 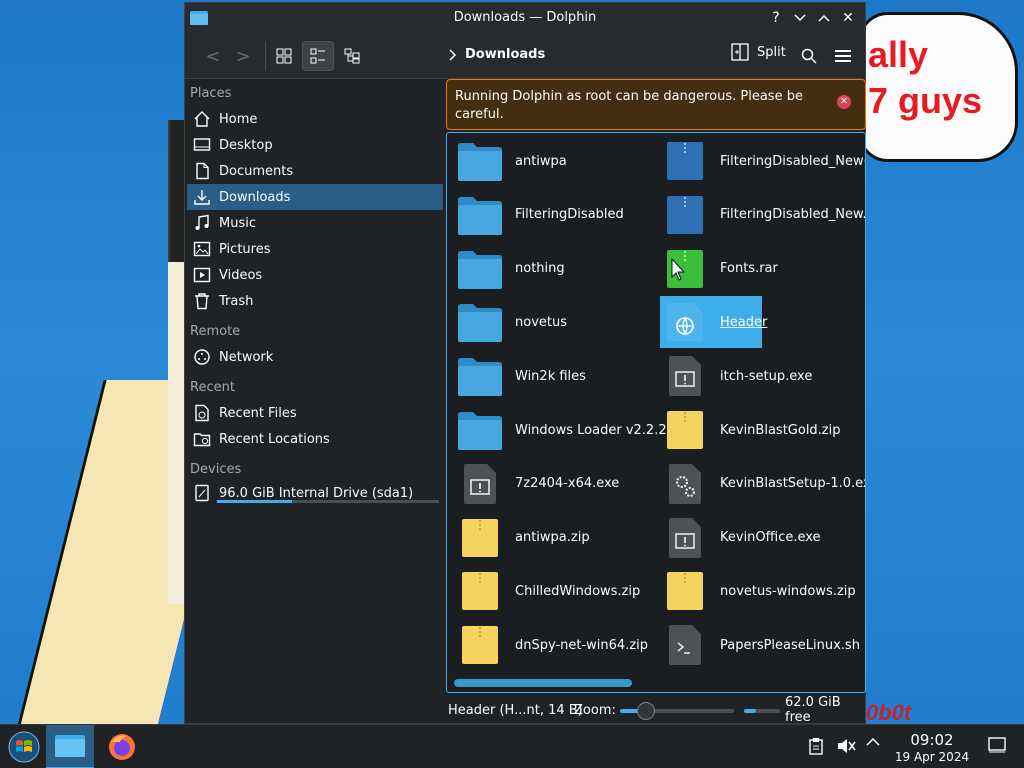 I want to click on exe-file-icon, so click(x=685, y=538).